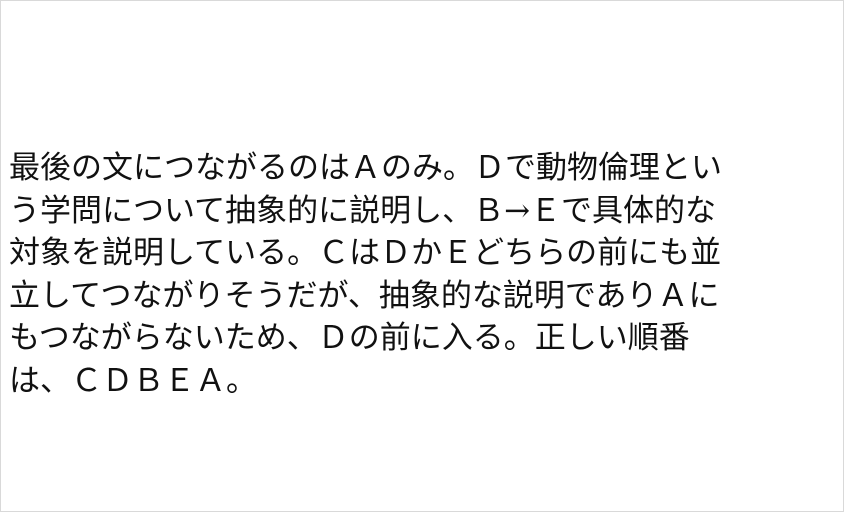 The height and width of the screenshot is (512, 844). Describe the element at coordinates (133, 380) in the screenshot. I see `text-line-6: は、ＣＤＢＥＡ。` at that location.